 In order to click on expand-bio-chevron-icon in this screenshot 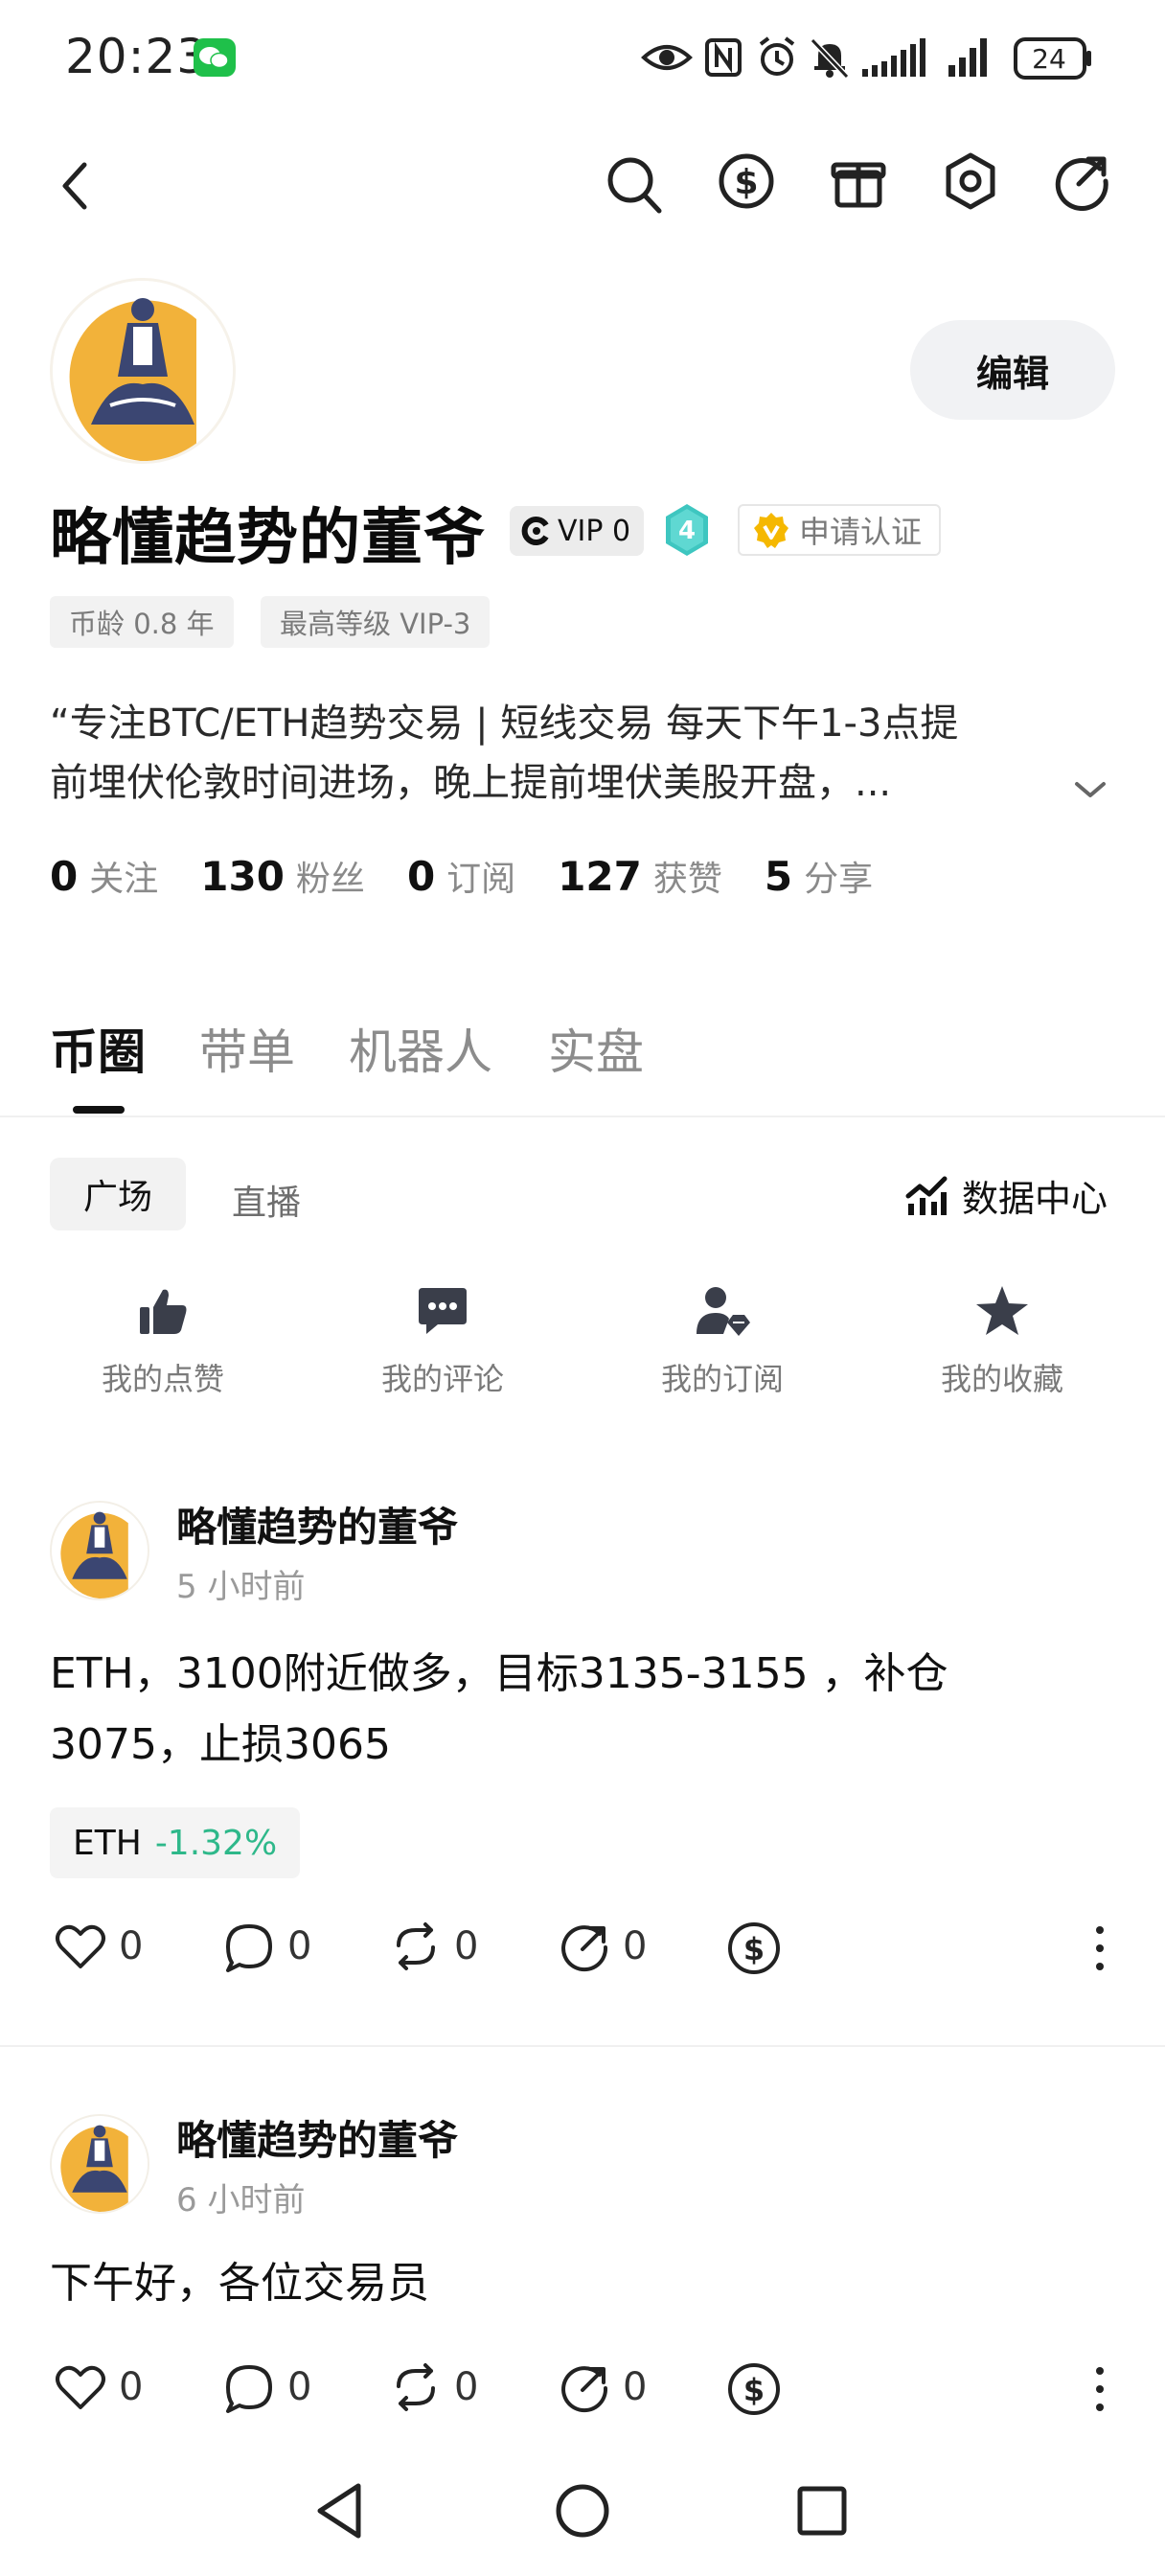, I will do `click(1090, 789)`.